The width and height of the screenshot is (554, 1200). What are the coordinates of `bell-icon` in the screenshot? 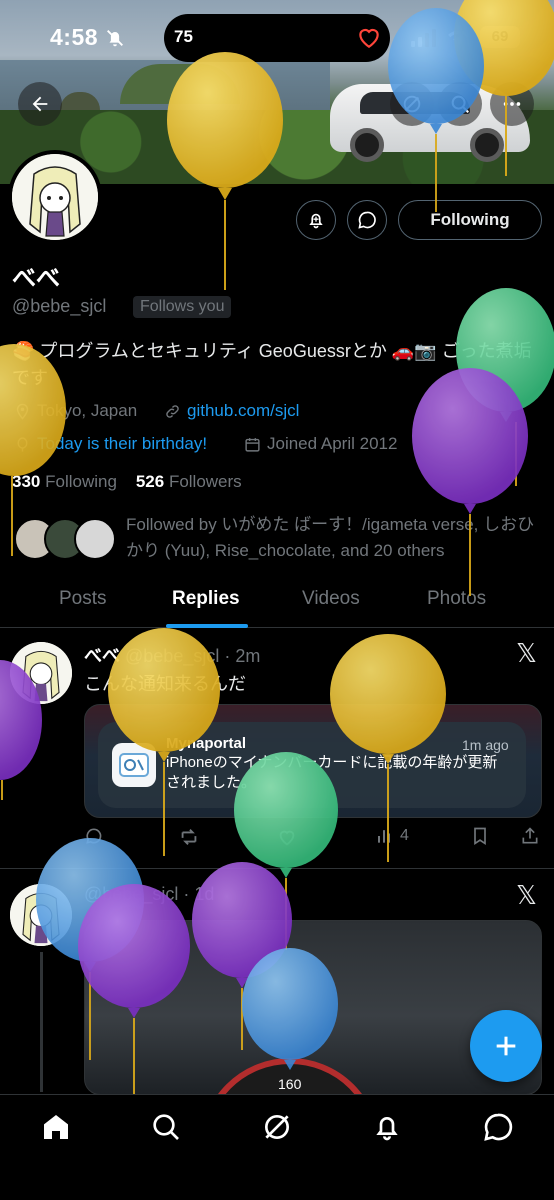 It's located at (387, 1129).